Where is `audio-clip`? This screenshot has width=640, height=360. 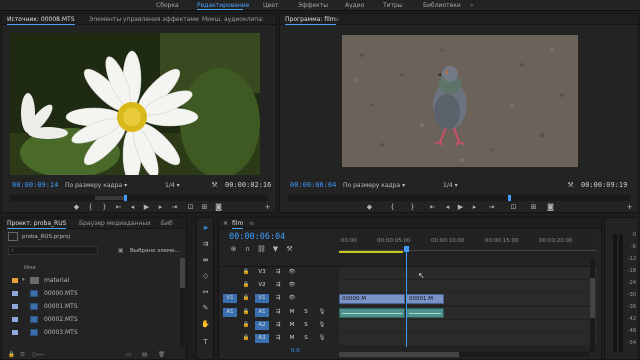 audio-clip is located at coordinates (372, 313).